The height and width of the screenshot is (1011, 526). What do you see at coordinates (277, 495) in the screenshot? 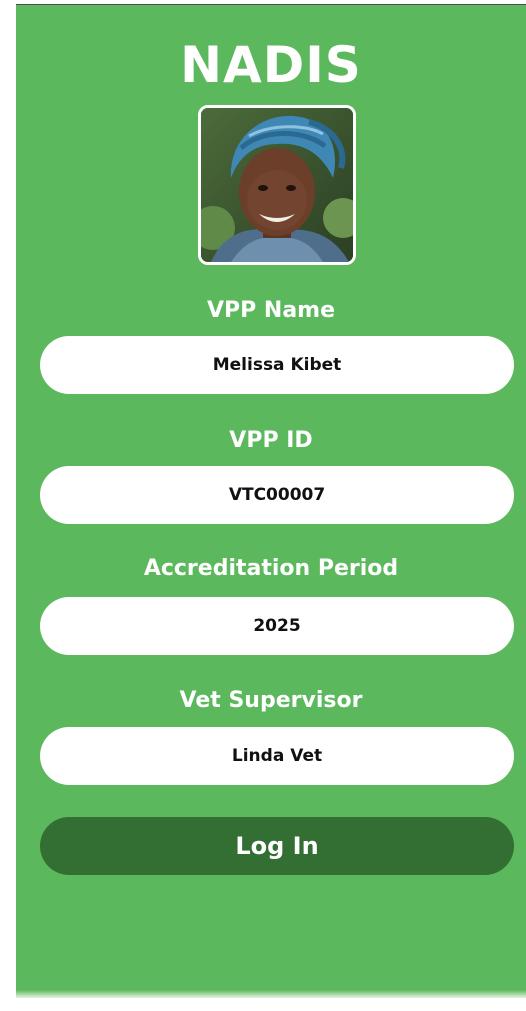
I see `vpp-id-field: VTC00007` at bounding box center [277, 495].